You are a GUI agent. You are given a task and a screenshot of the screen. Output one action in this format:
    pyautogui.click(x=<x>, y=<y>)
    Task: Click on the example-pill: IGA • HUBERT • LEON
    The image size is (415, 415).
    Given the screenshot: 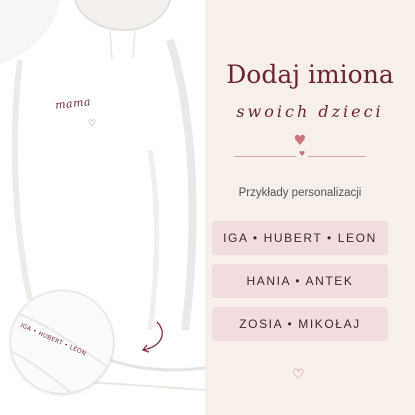 What is the action you would take?
    pyautogui.click(x=300, y=238)
    